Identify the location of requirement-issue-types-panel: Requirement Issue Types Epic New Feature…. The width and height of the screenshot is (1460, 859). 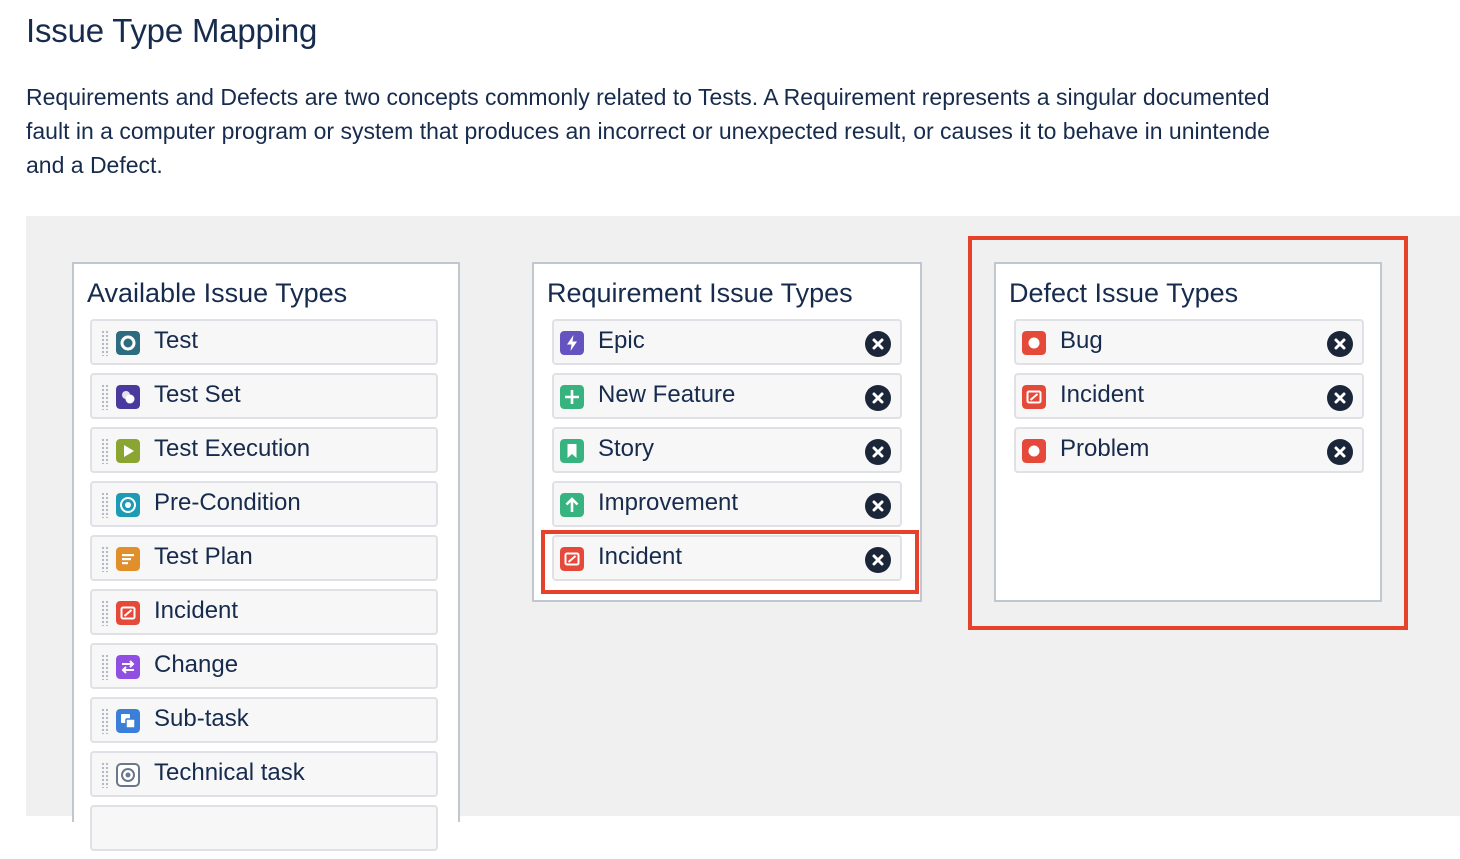
(727, 432).